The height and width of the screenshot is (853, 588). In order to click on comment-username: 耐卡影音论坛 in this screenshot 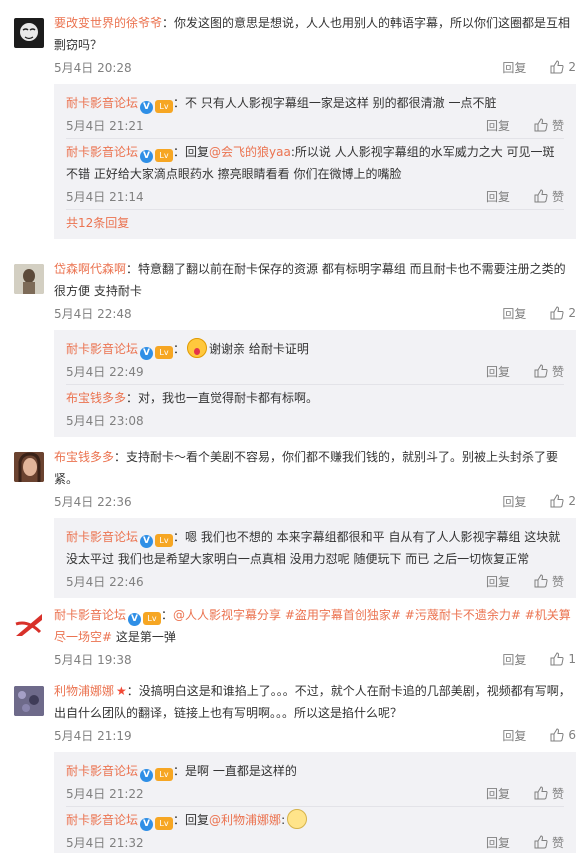, I will do `click(90, 615)`.